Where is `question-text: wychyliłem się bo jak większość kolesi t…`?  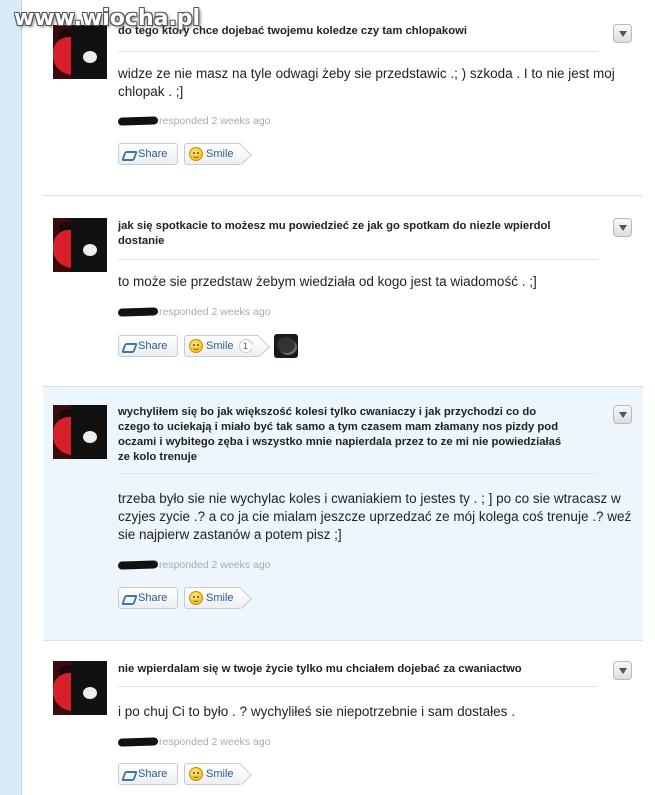 question-text: wychyliłem się bo jak większość kolesi t… is located at coordinates (340, 434).